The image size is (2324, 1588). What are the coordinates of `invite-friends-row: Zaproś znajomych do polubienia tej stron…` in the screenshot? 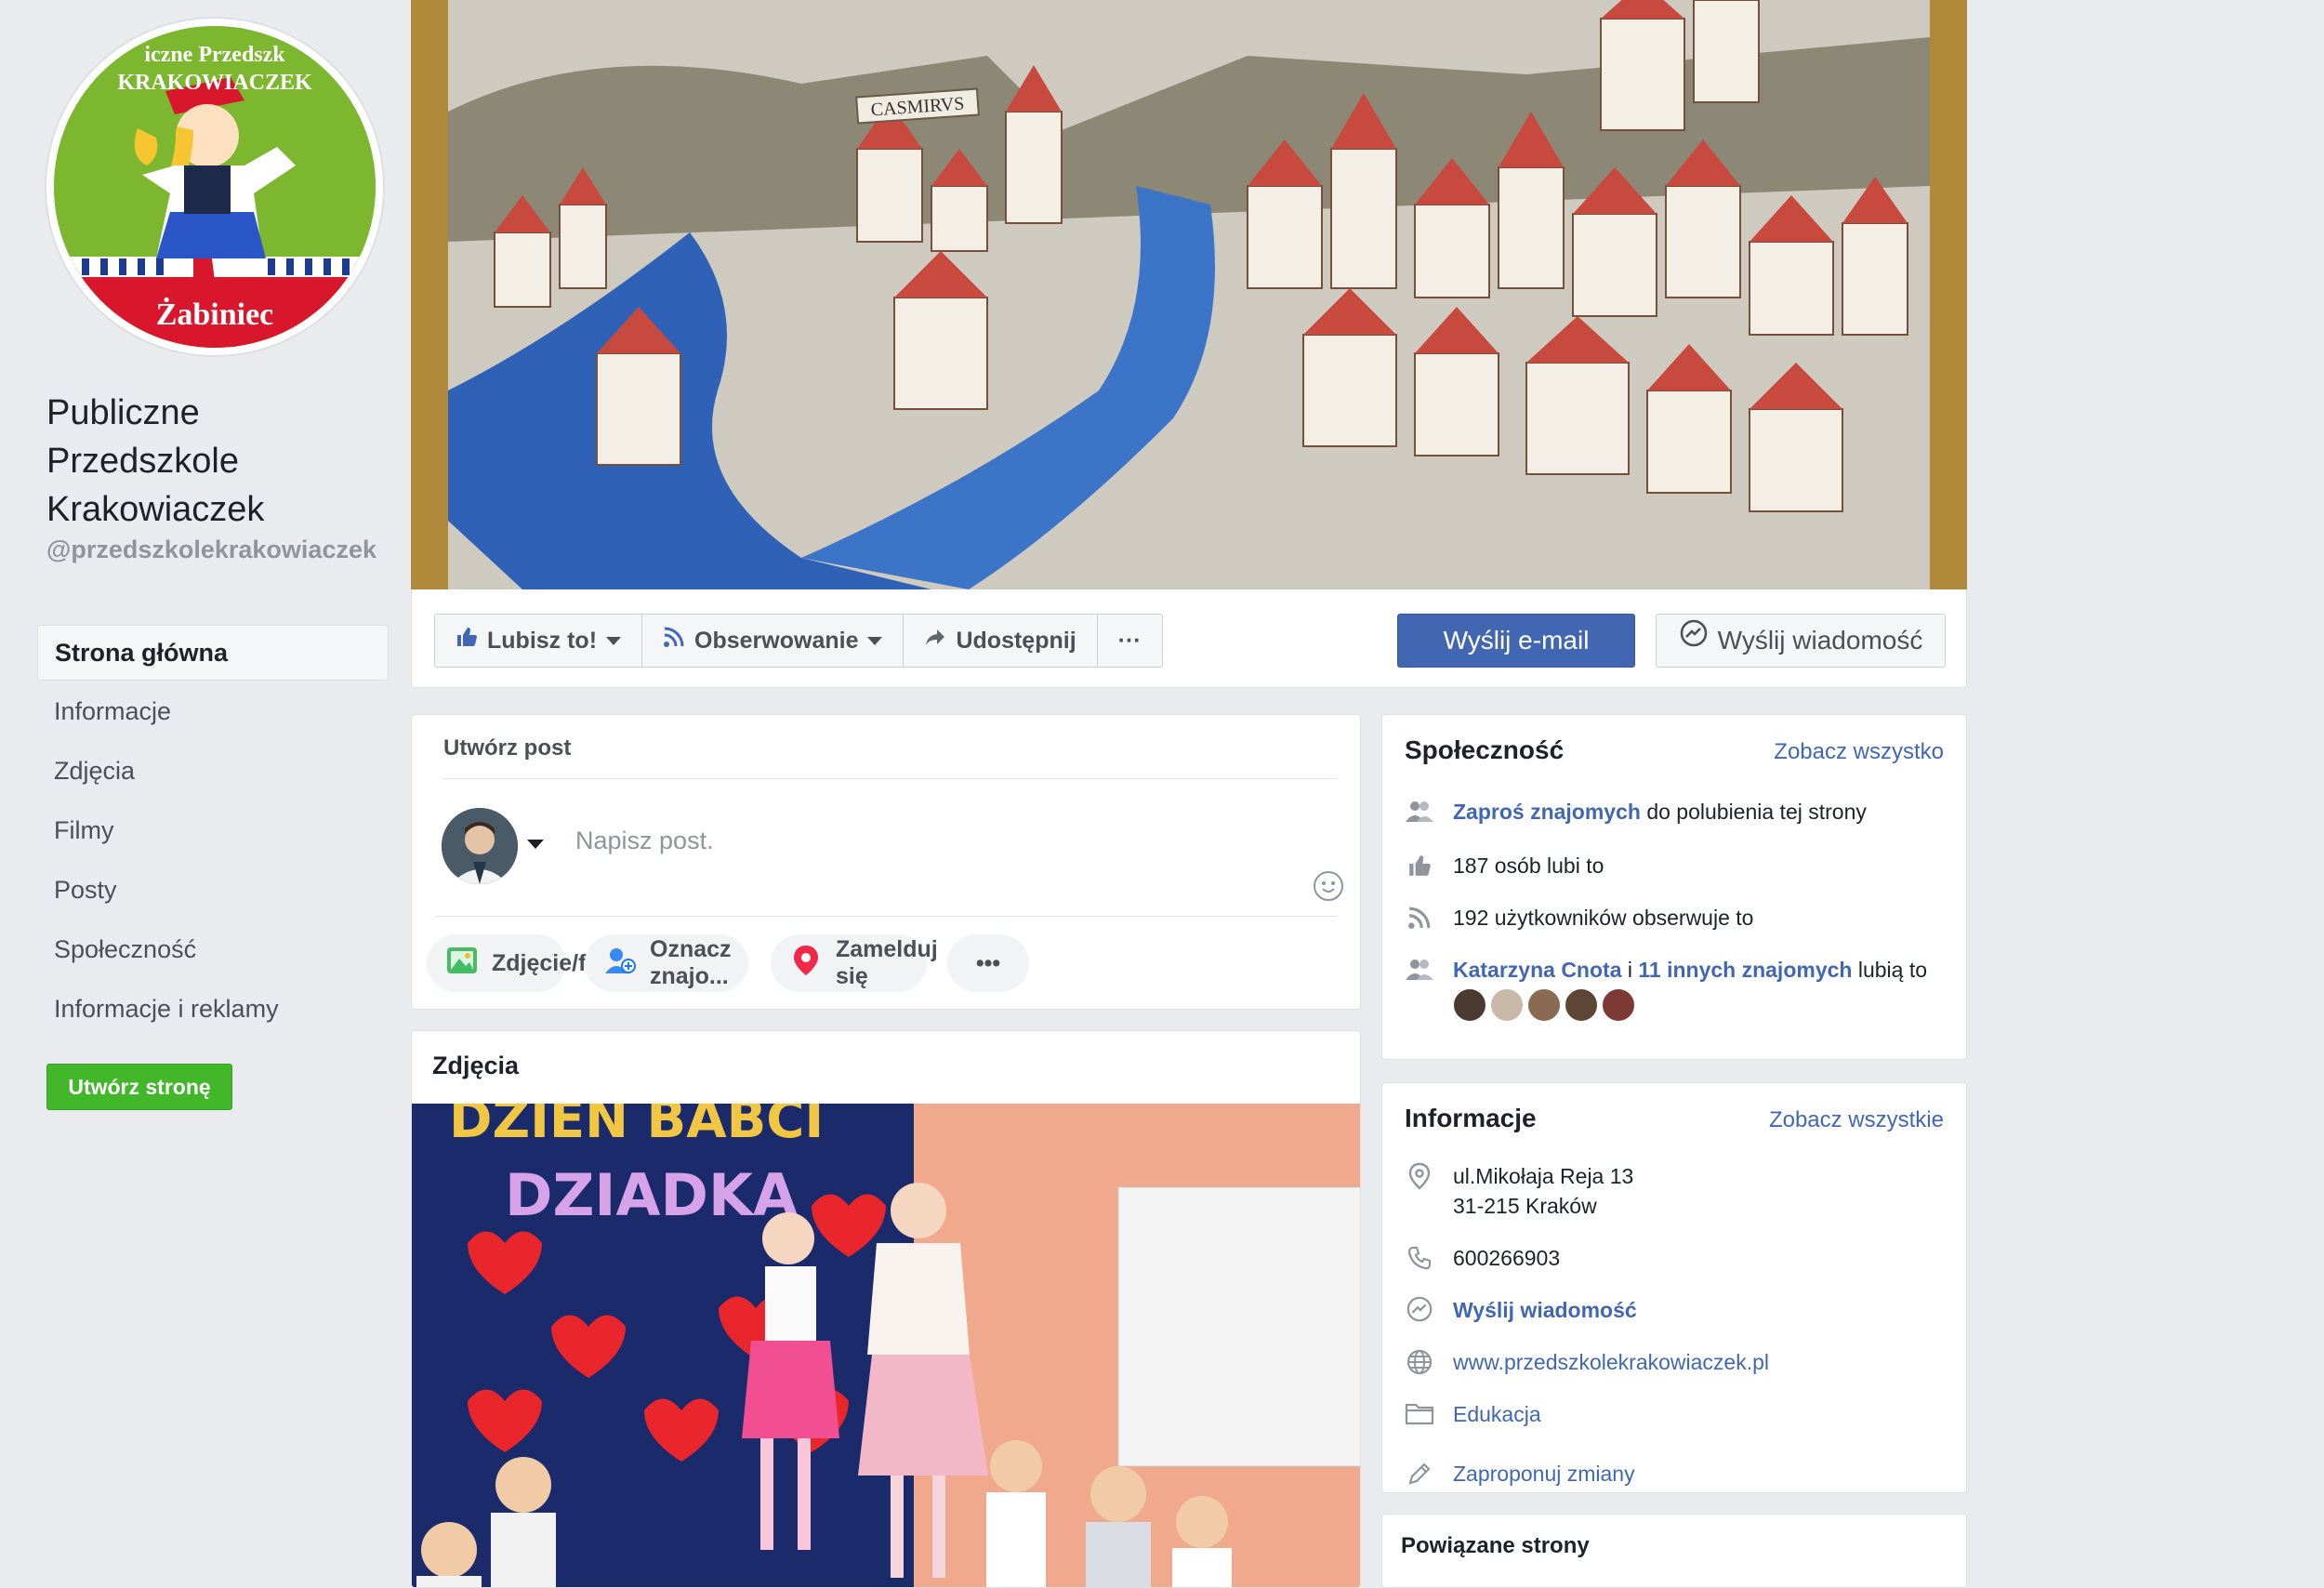 It's located at (1676, 812).